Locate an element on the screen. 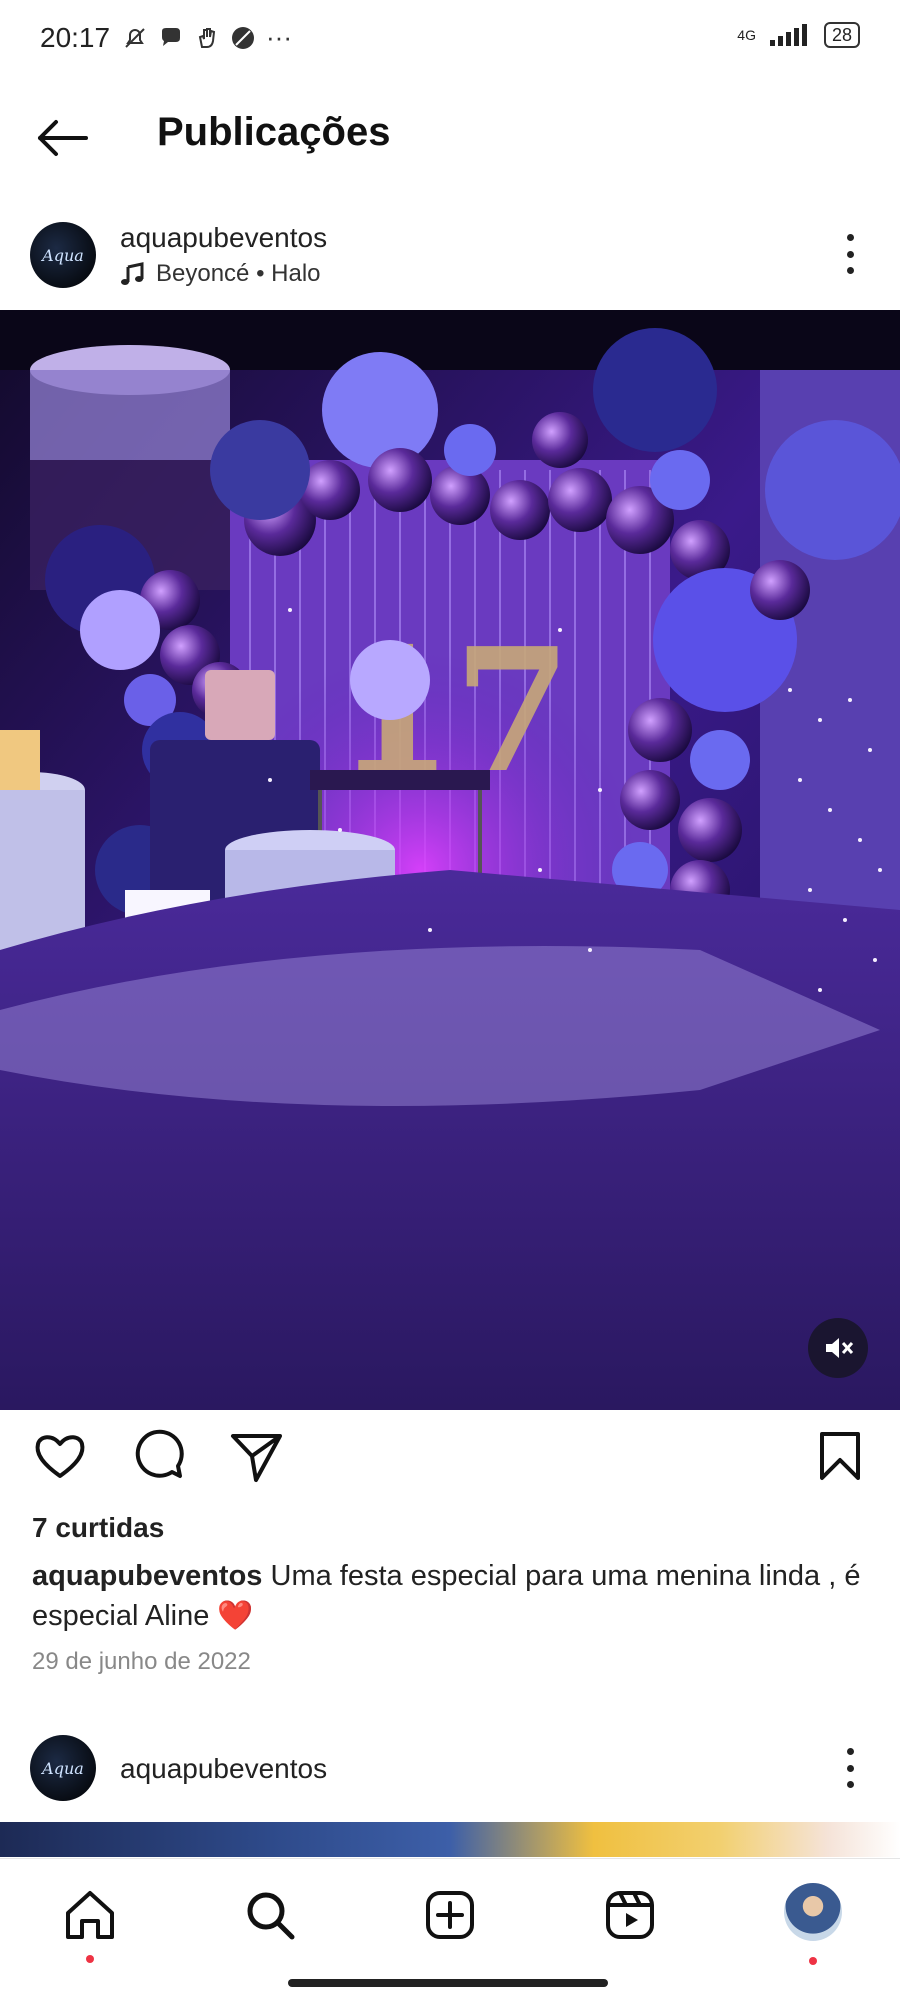  network-label: 4G is located at coordinates (746, 35).